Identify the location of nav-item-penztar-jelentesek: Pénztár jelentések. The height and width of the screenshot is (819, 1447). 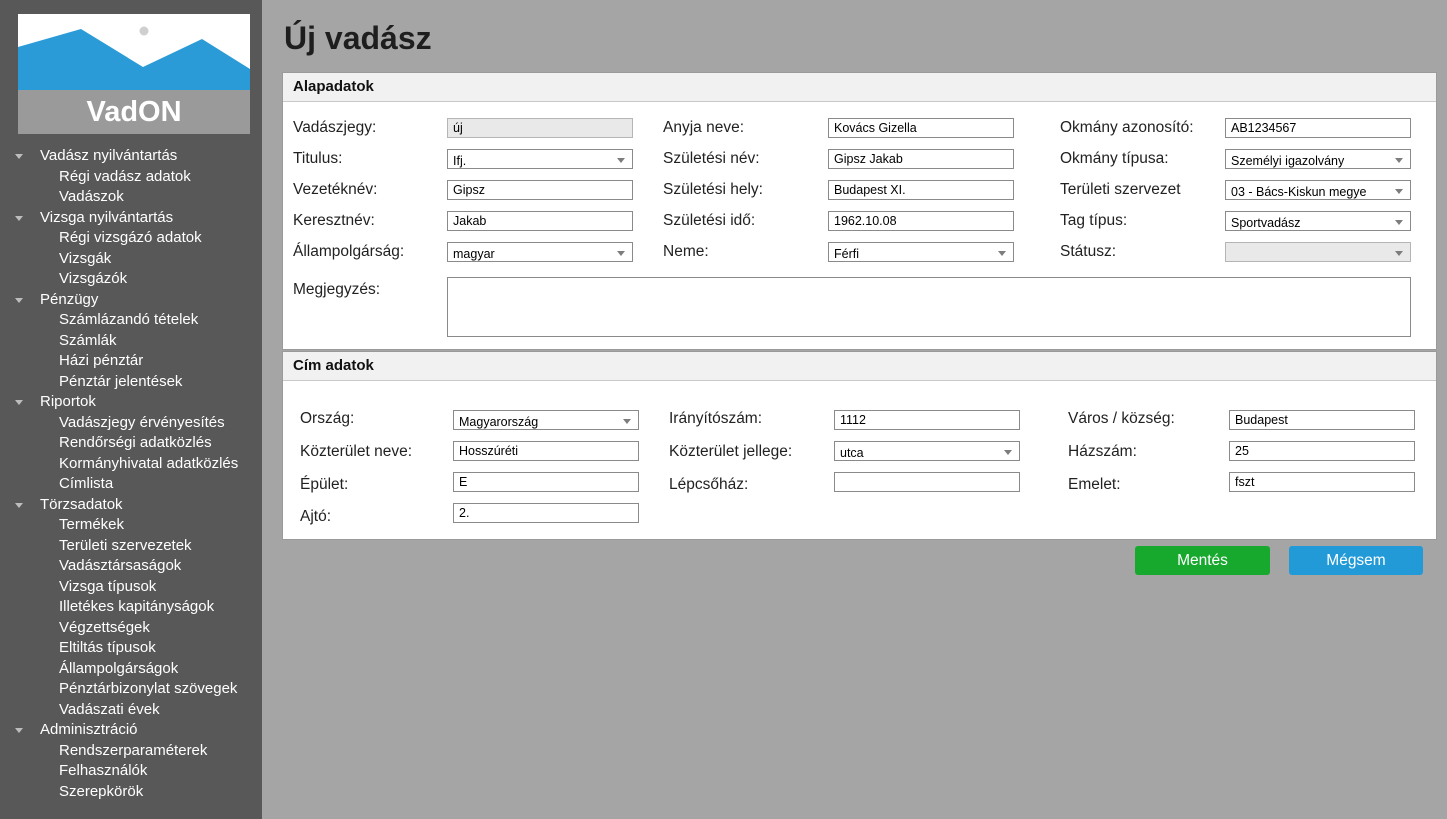
(131, 382).